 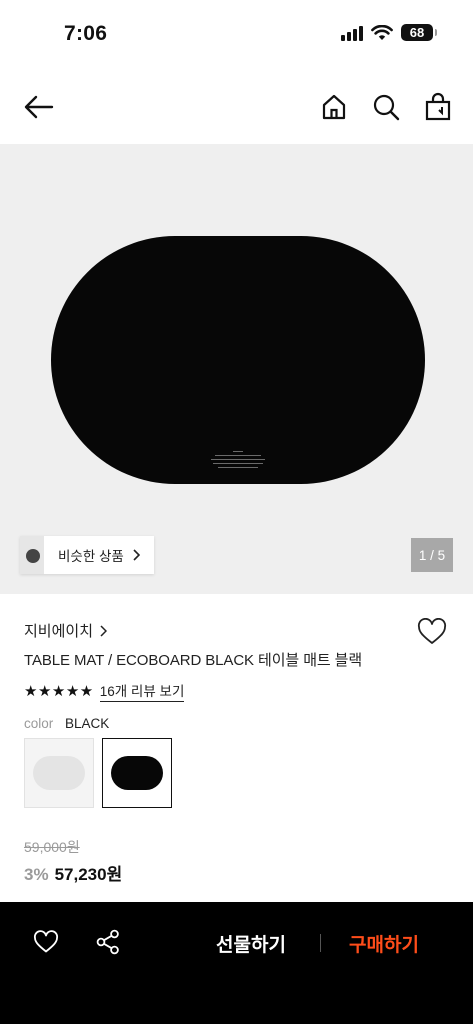 I want to click on wifi-icon, so click(x=382, y=32).